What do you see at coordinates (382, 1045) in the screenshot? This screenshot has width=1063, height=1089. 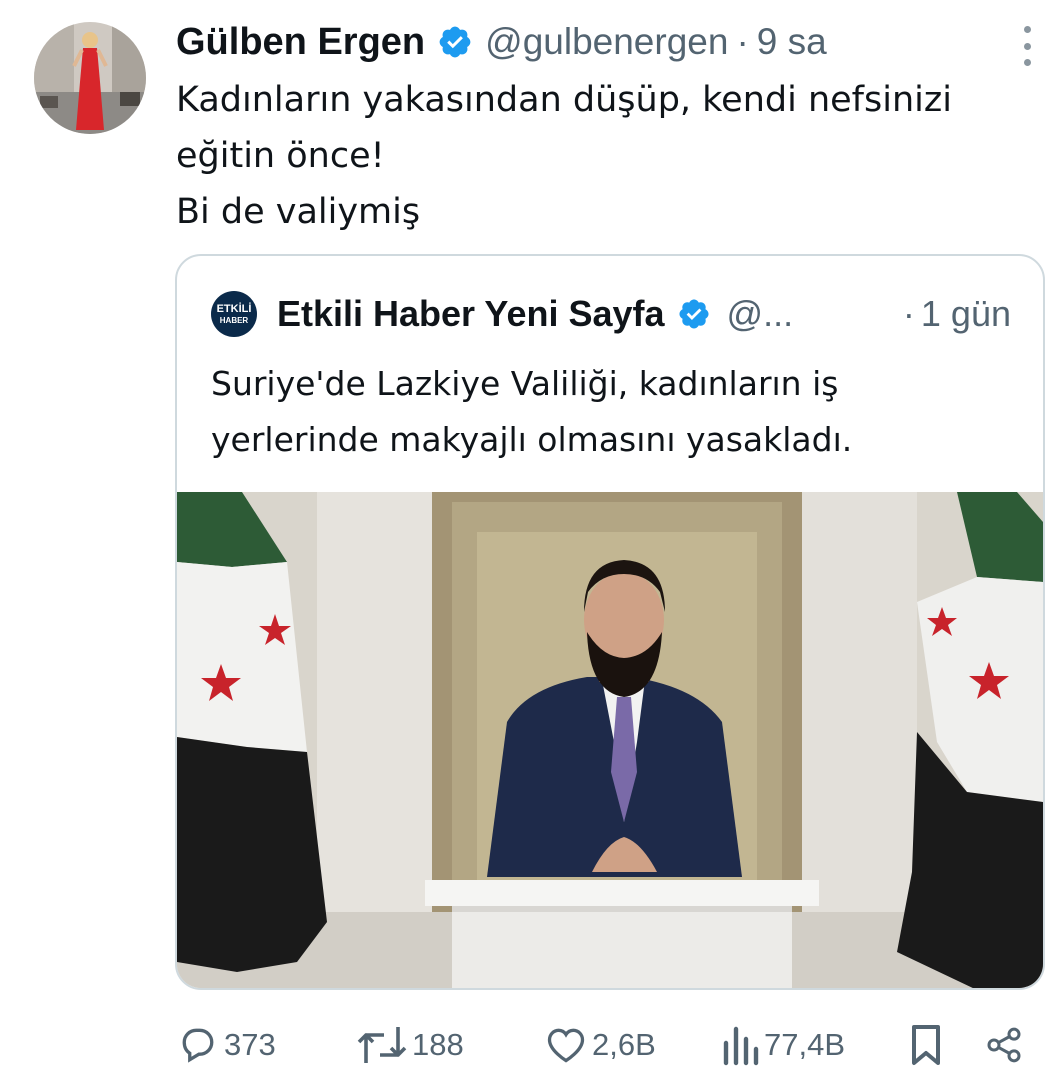 I see `retweet-icon` at bounding box center [382, 1045].